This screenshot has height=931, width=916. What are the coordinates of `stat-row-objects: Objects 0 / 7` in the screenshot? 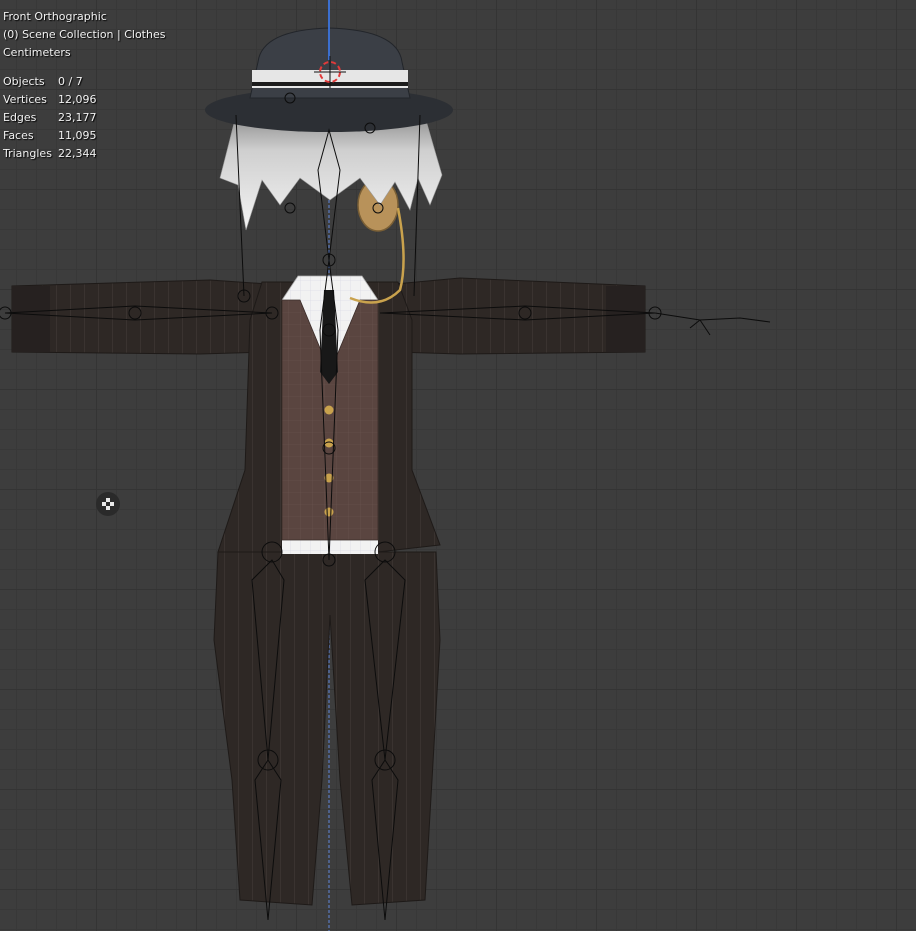 It's located at (43, 81).